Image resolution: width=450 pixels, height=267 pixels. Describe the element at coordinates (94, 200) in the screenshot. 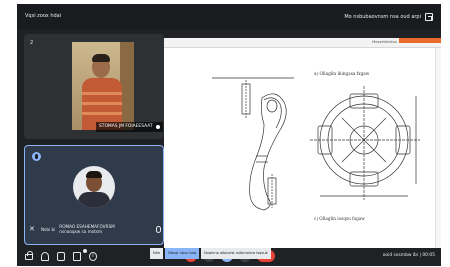

I see `avatar-body` at that location.